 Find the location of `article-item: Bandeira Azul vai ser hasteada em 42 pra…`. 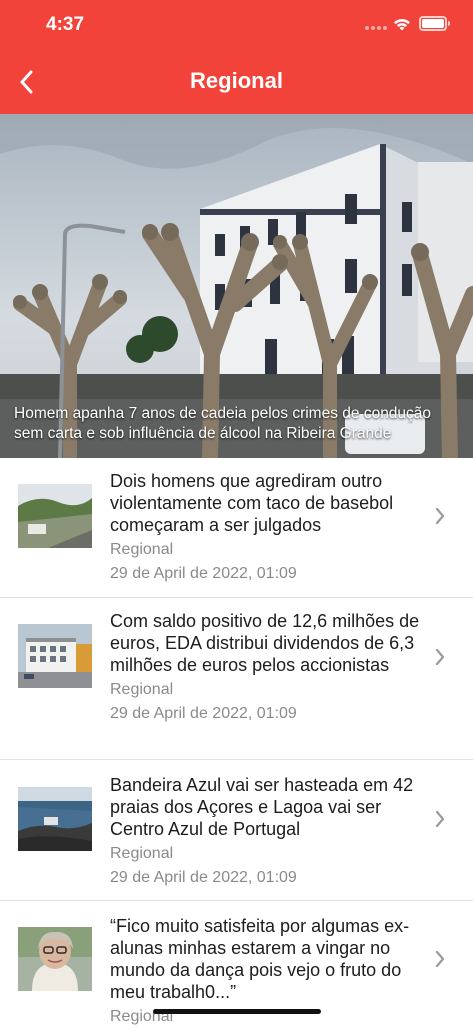

article-item: Bandeira Azul vai ser hasteada em 42 pra… is located at coordinates (236, 830).